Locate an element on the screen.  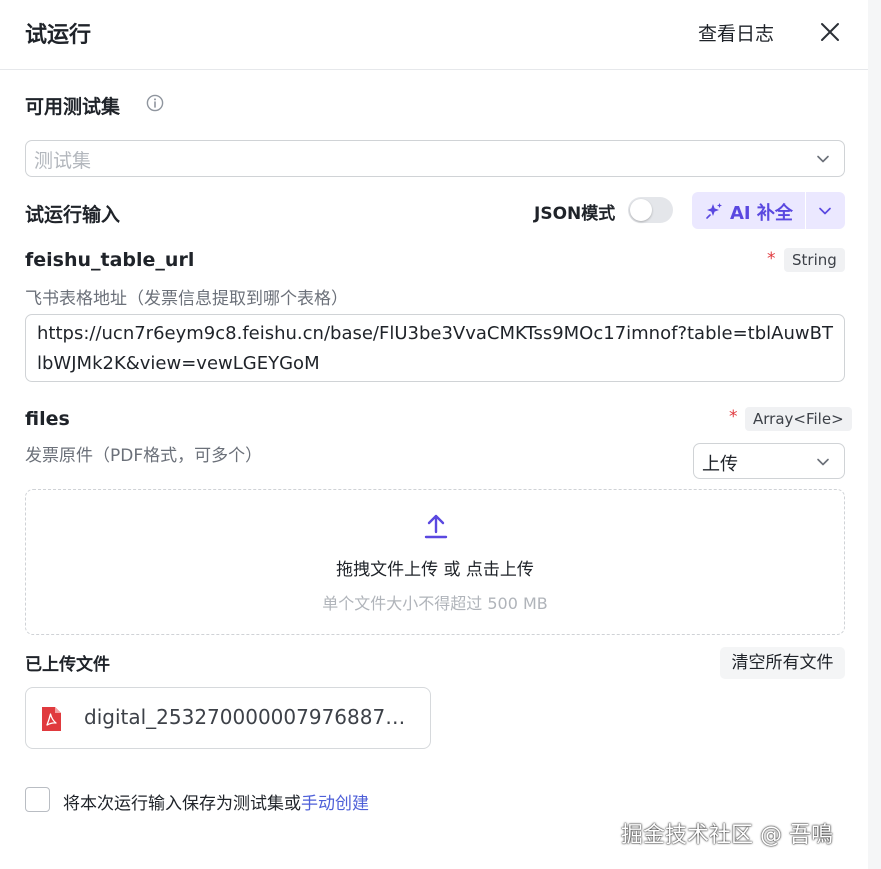
manual-create-link: 手动创建 is located at coordinates (335, 804).